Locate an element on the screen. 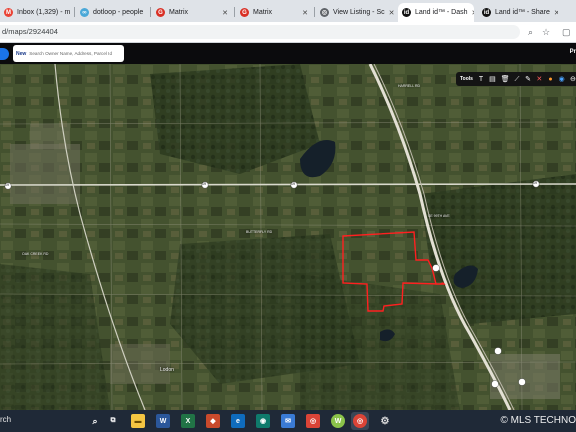 The height and width of the screenshot is (432, 576). browser-tab: ∞ dotloop - people✕ is located at coordinates (112, 12).